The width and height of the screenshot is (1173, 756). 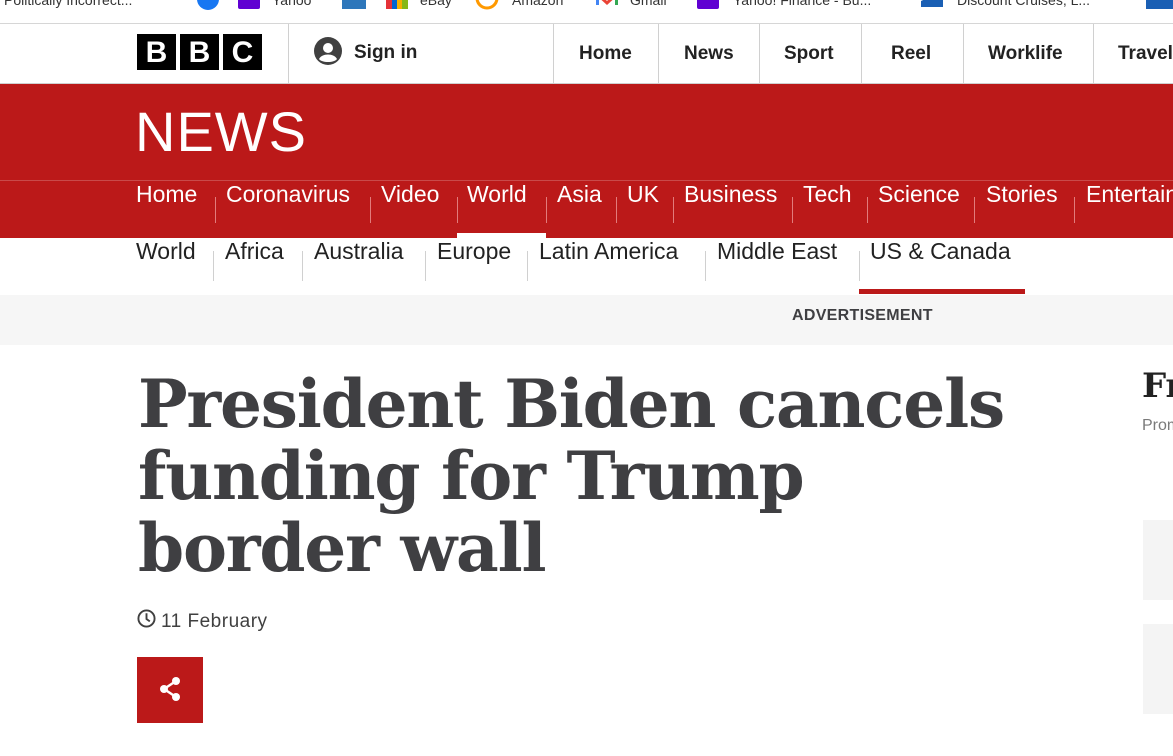 What do you see at coordinates (436, 6) in the screenshot?
I see `bookmark-item: eBay` at bounding box center [436, 6].